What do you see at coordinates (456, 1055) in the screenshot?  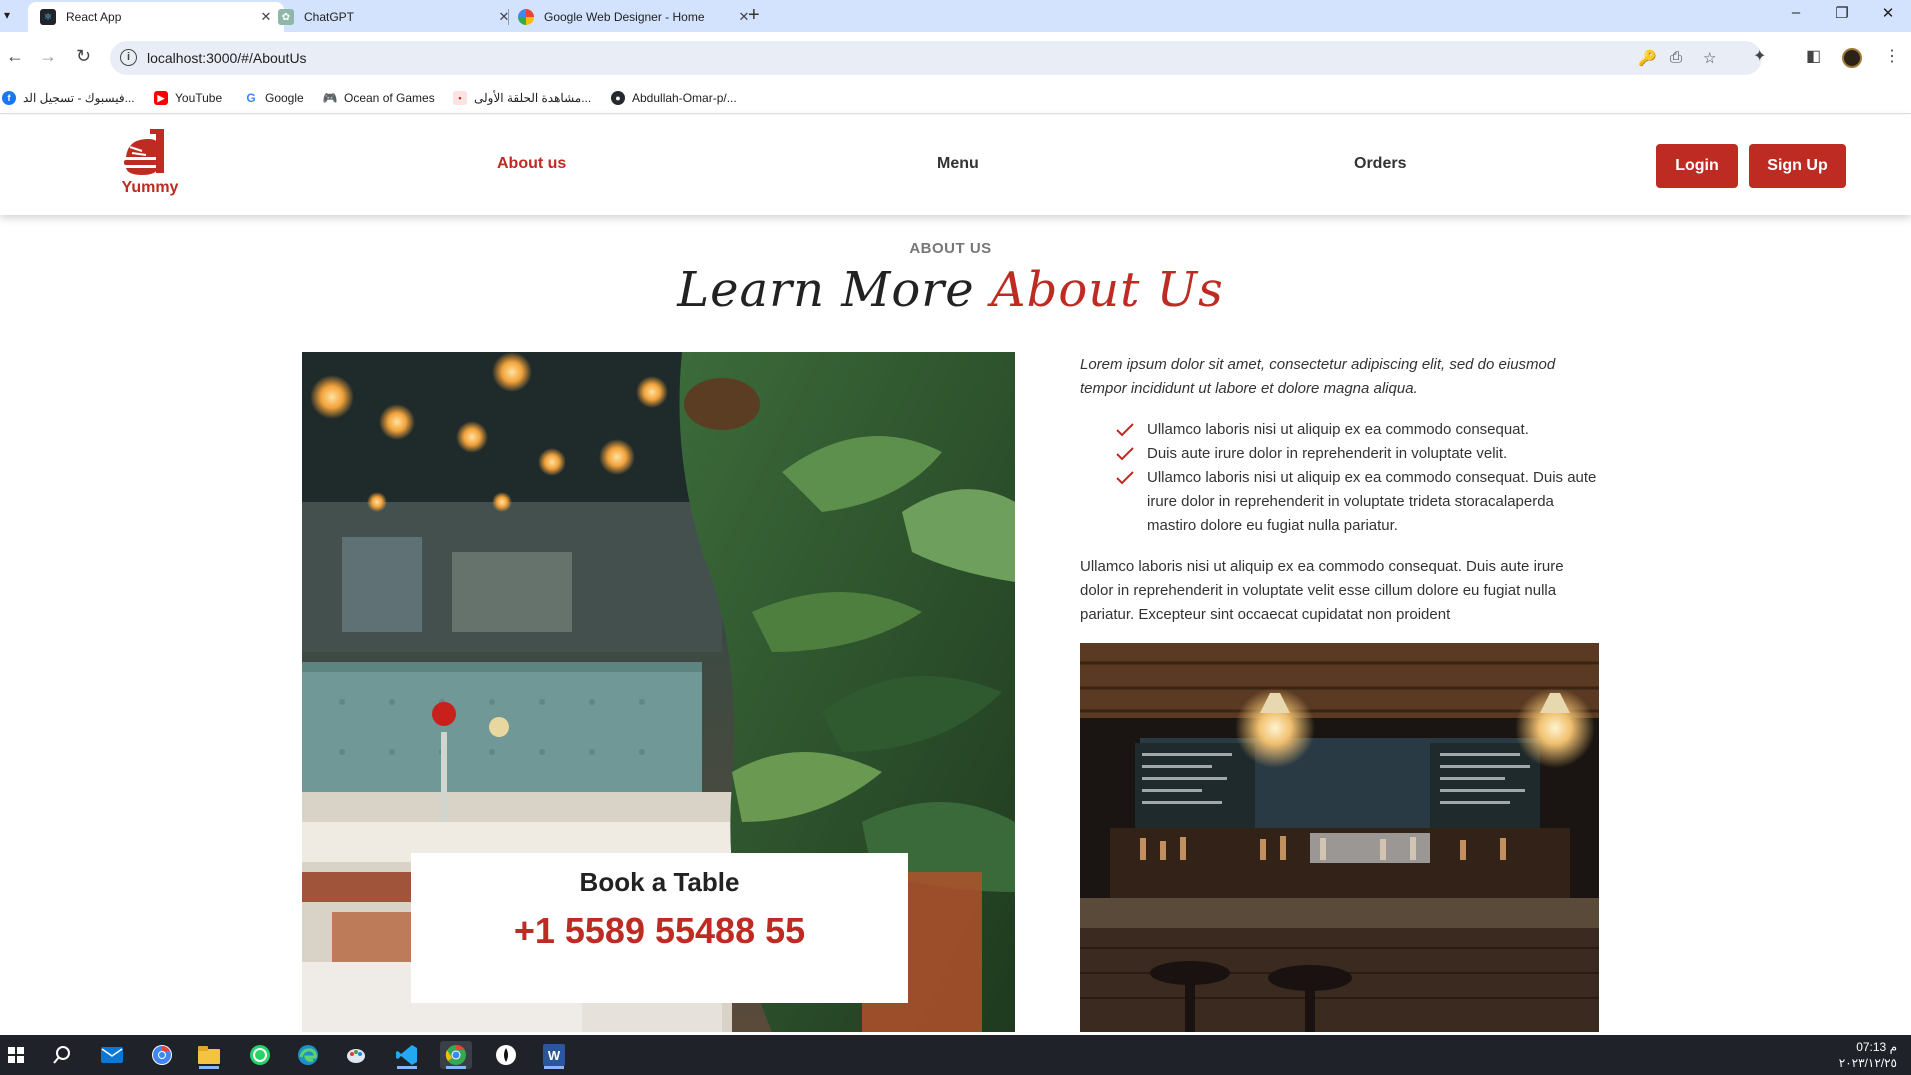 I see `chrome-active-icon` at bounding box center [456, 1055].